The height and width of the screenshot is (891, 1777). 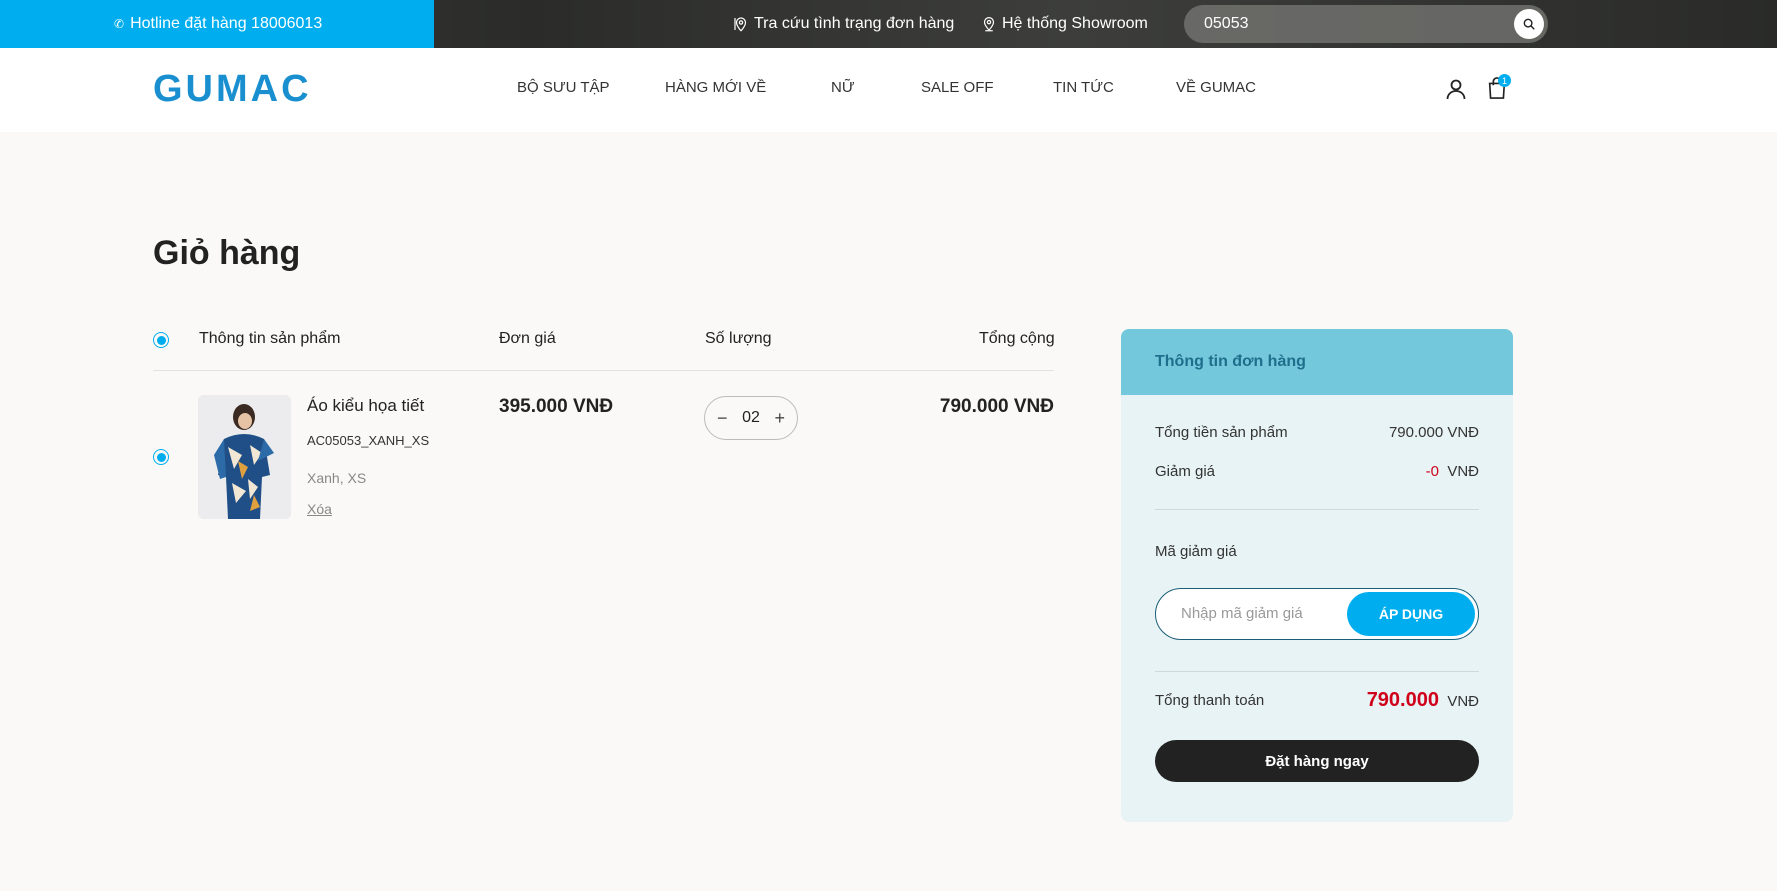 I want to click on search-button, so click(x=1529, y=24).